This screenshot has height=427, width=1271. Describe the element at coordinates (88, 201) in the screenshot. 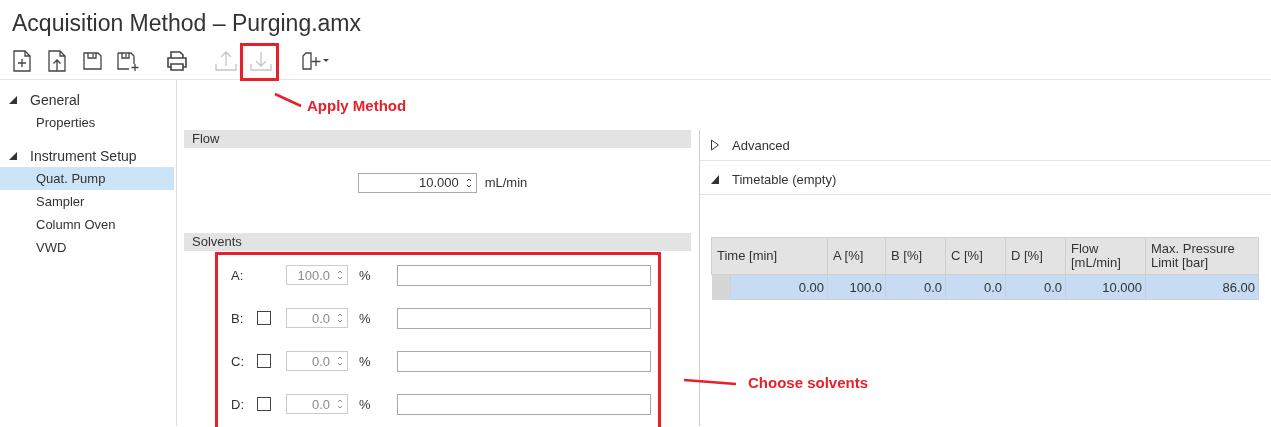

I see `tree-item: Sampler` at that location.